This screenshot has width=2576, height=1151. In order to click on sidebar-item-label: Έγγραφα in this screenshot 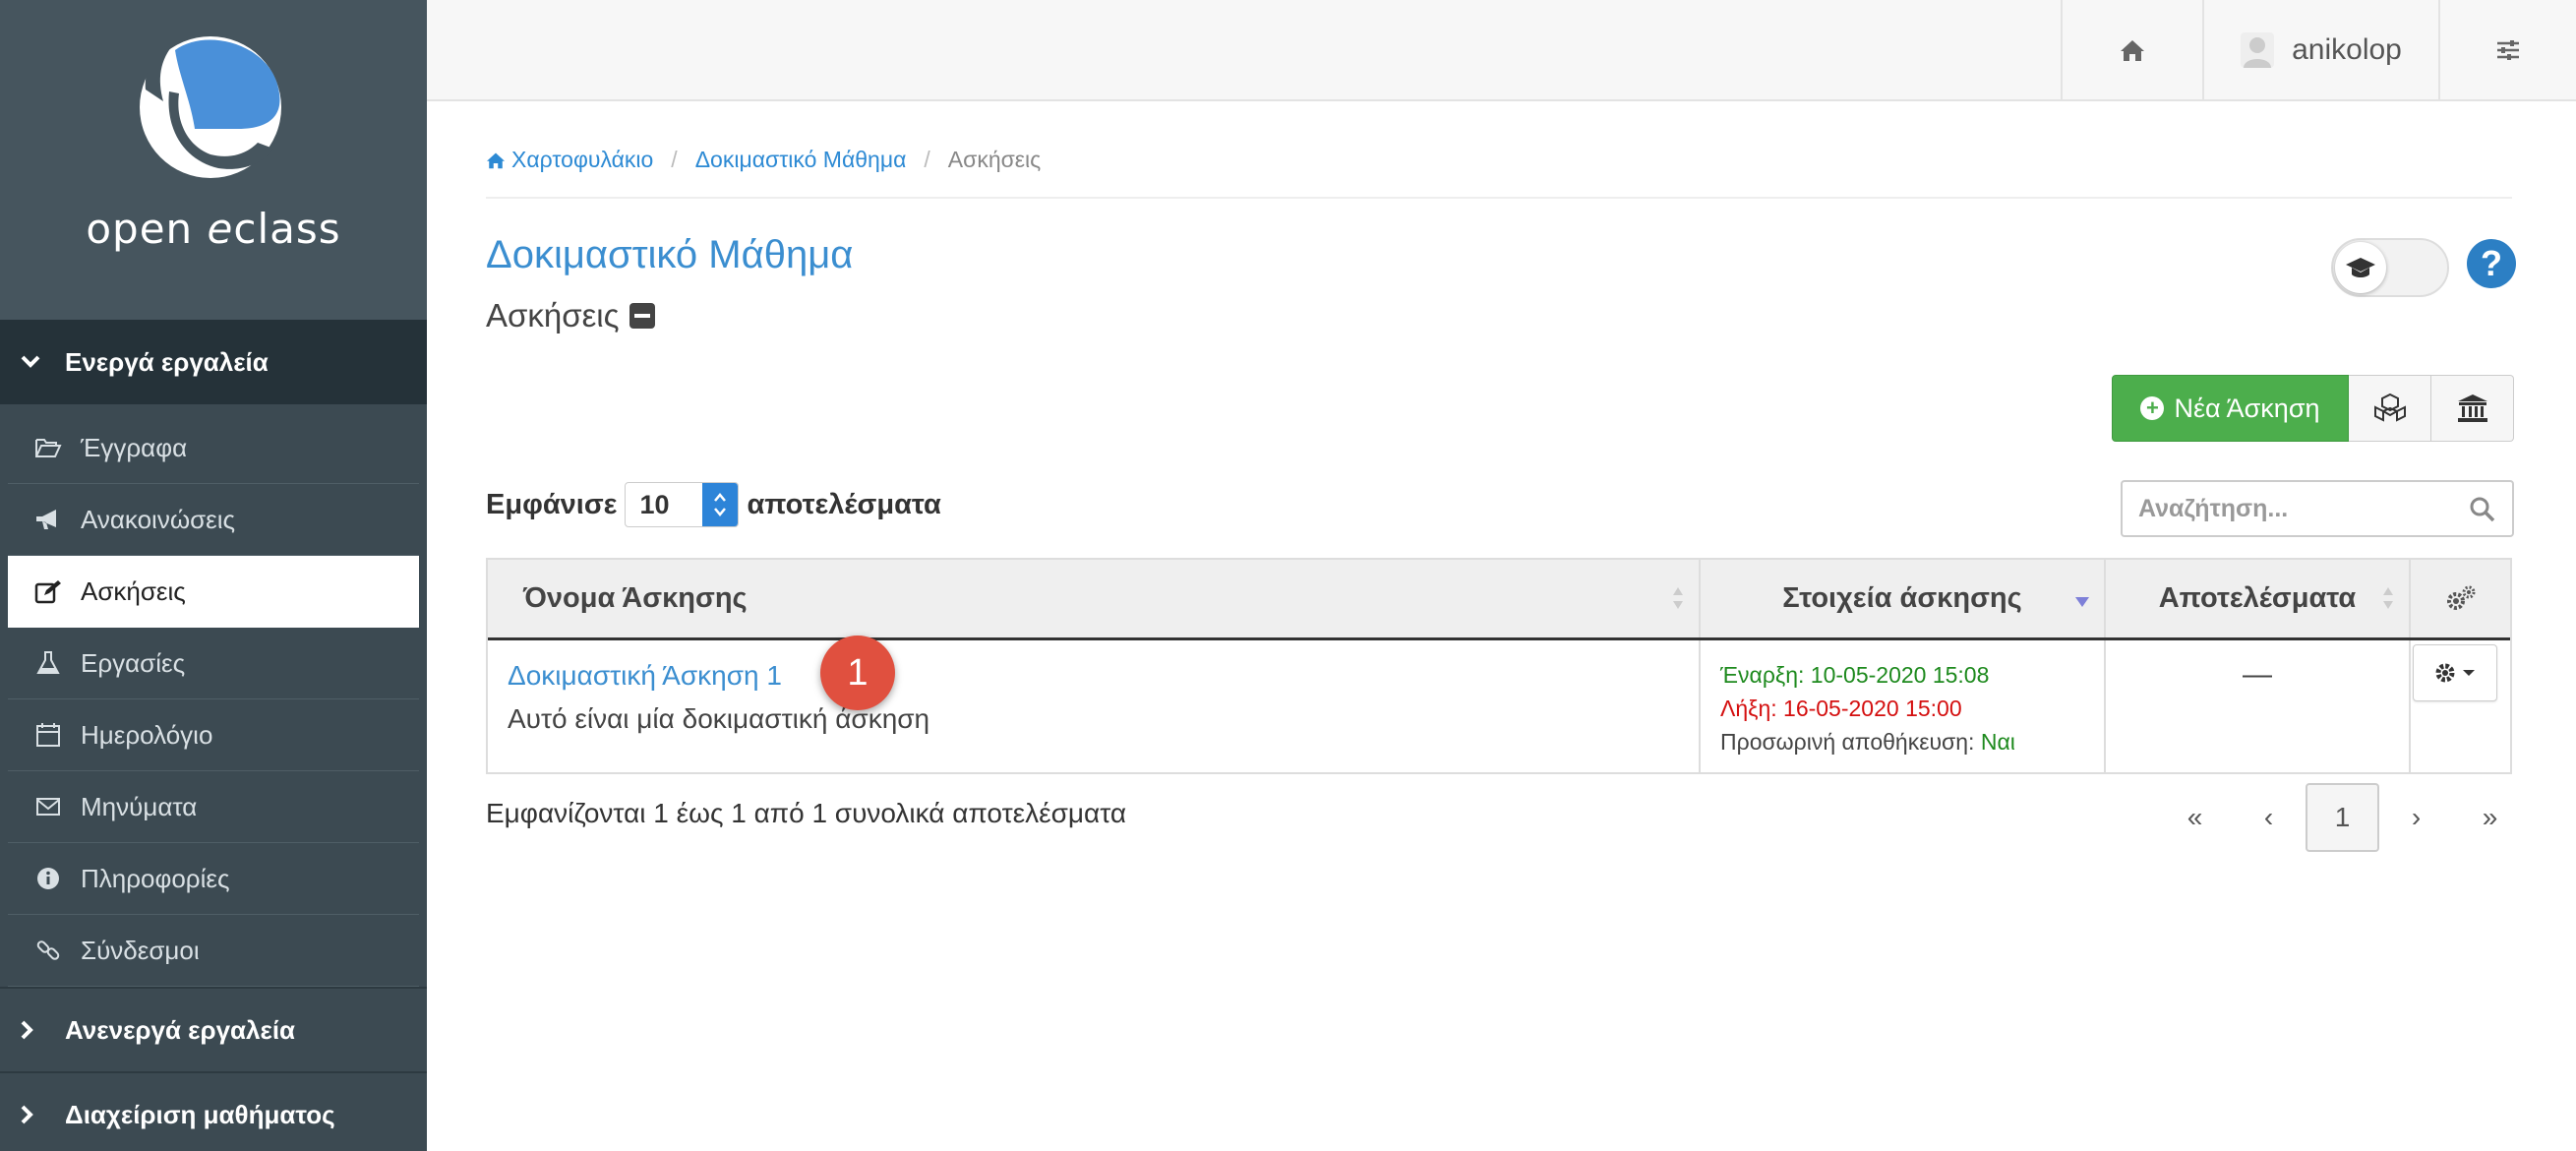, I will do `click(134, 447)`.